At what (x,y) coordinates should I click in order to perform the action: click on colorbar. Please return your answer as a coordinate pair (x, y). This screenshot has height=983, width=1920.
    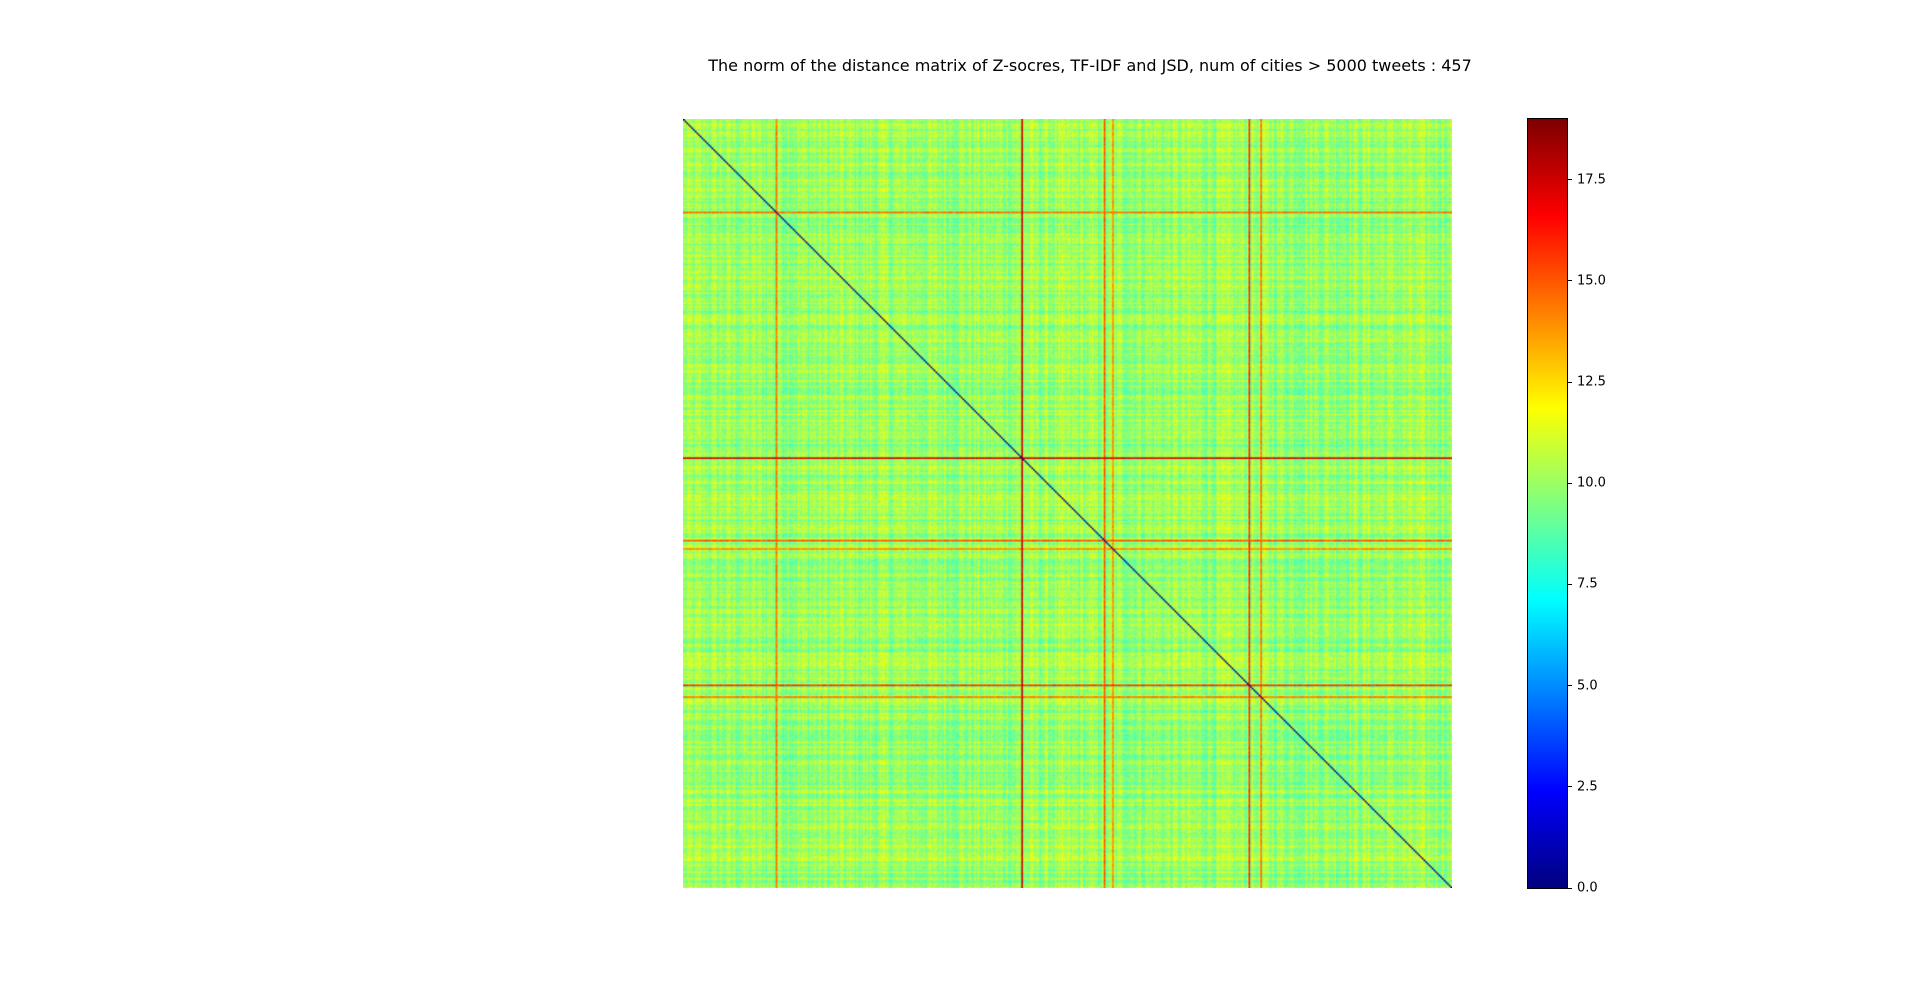
    Looking at the image, I should click on (1547, 503).